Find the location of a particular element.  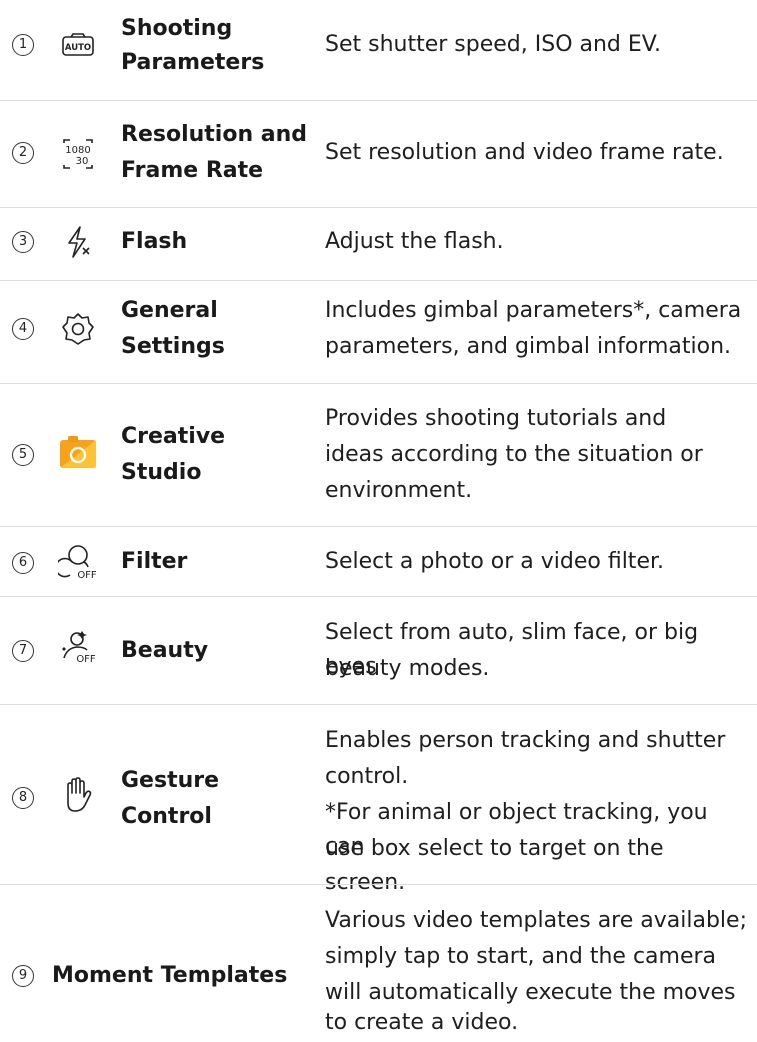

auto-mode-icon: AUTO is located at coordinates (78, 44).